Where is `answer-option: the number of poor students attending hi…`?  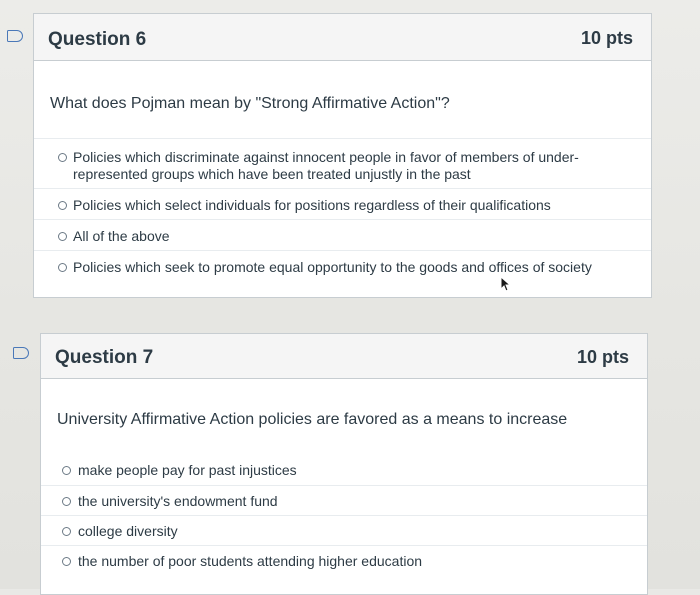
answer-option: the number of poor students attending hi… is located at coordinates (344, 560).